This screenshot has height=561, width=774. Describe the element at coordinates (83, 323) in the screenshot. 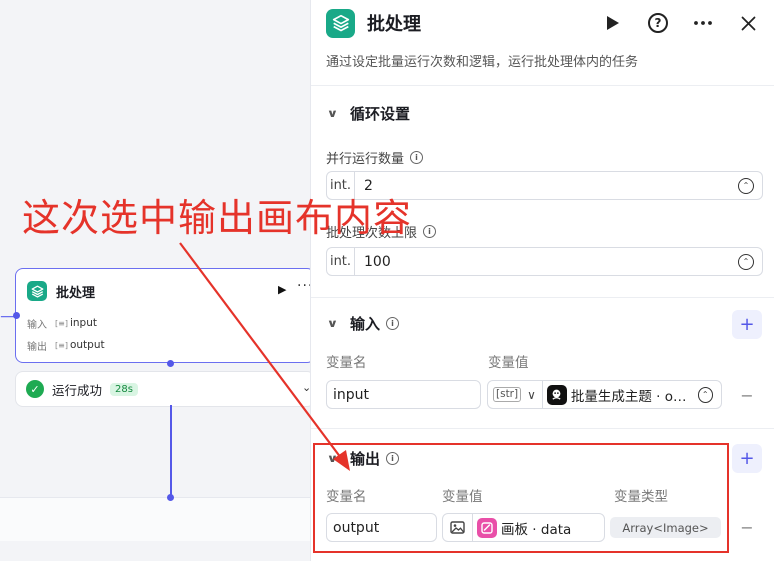

I see `node-input-value: input` at that location.